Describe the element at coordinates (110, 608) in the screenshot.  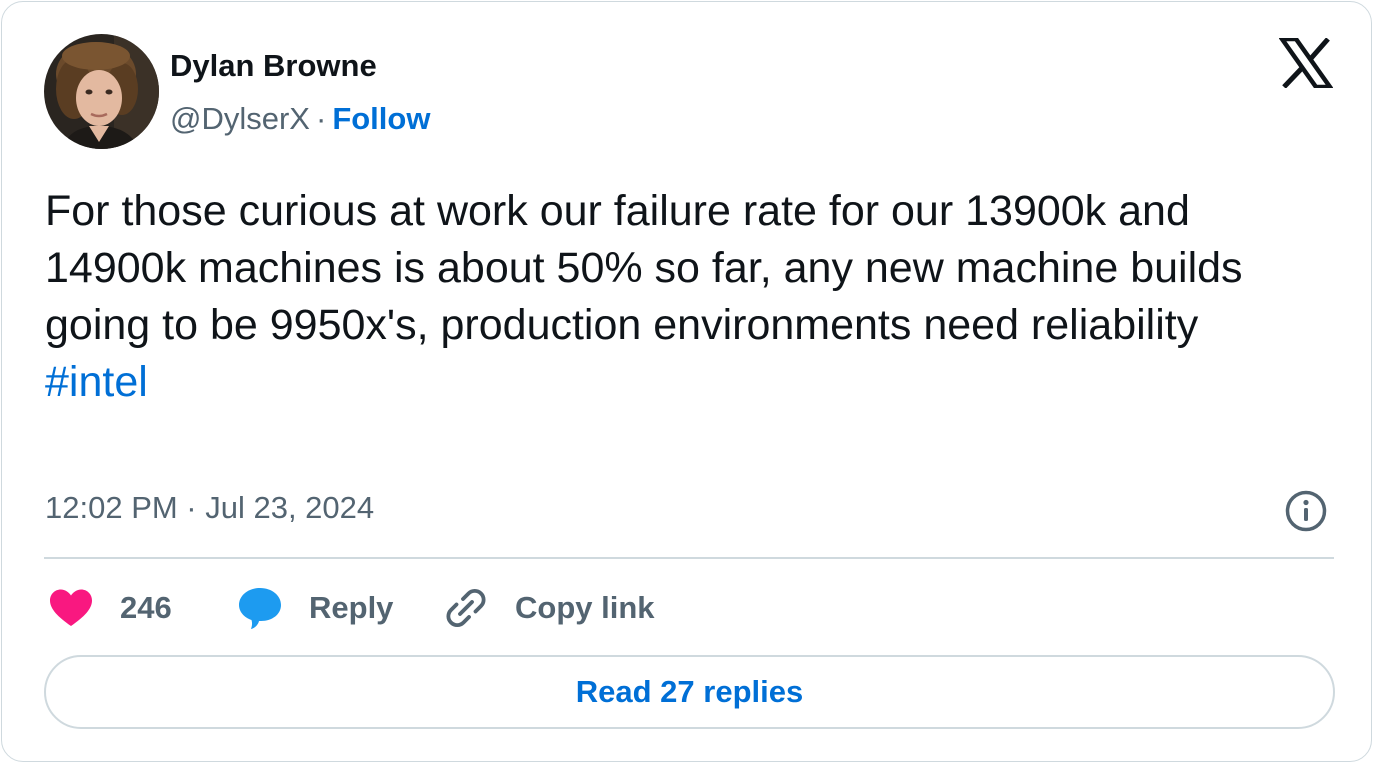
I see `like-button: 246` at that location.